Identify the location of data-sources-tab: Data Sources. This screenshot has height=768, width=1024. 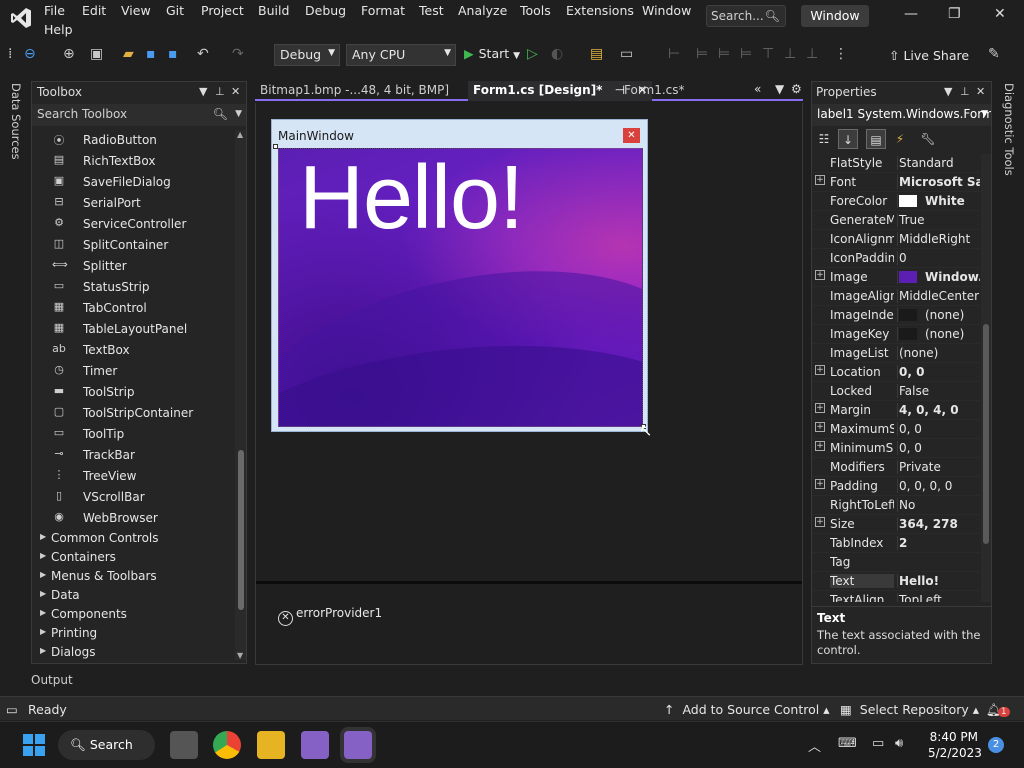
(16, 121).